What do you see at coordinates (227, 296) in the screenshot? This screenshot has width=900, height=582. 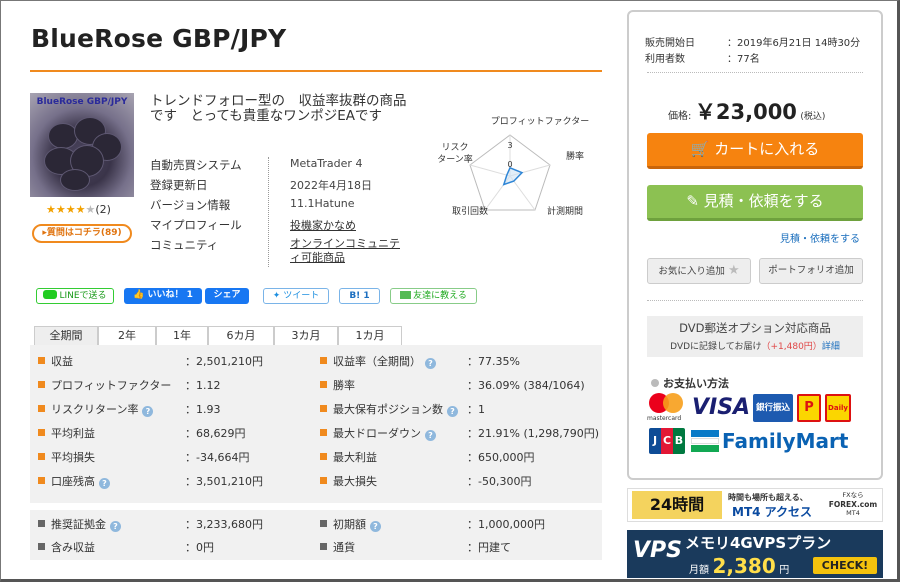 I see `facebook-share-button: シェア` at bounding box center [227, 296].